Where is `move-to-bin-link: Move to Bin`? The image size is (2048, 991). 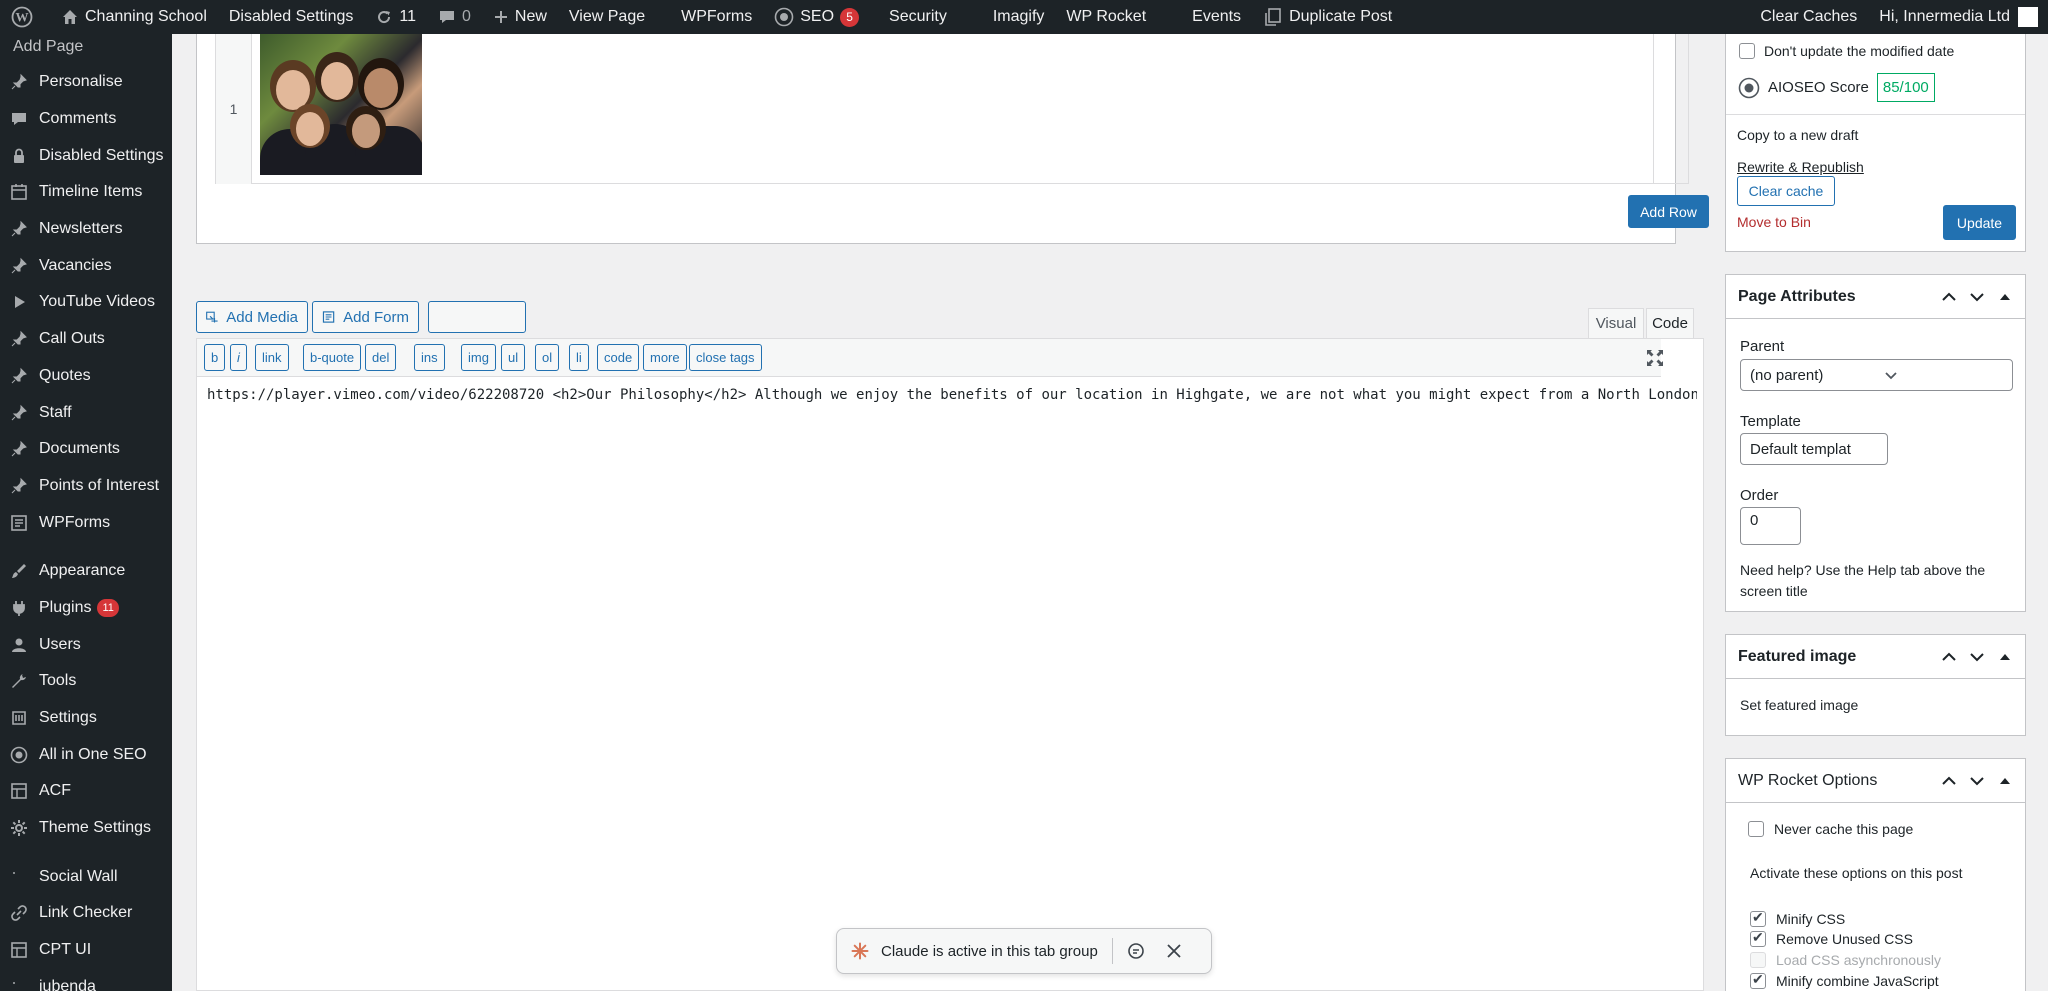 move-to-bin-link: Move to Bin is located at coordinates (1774, 222).